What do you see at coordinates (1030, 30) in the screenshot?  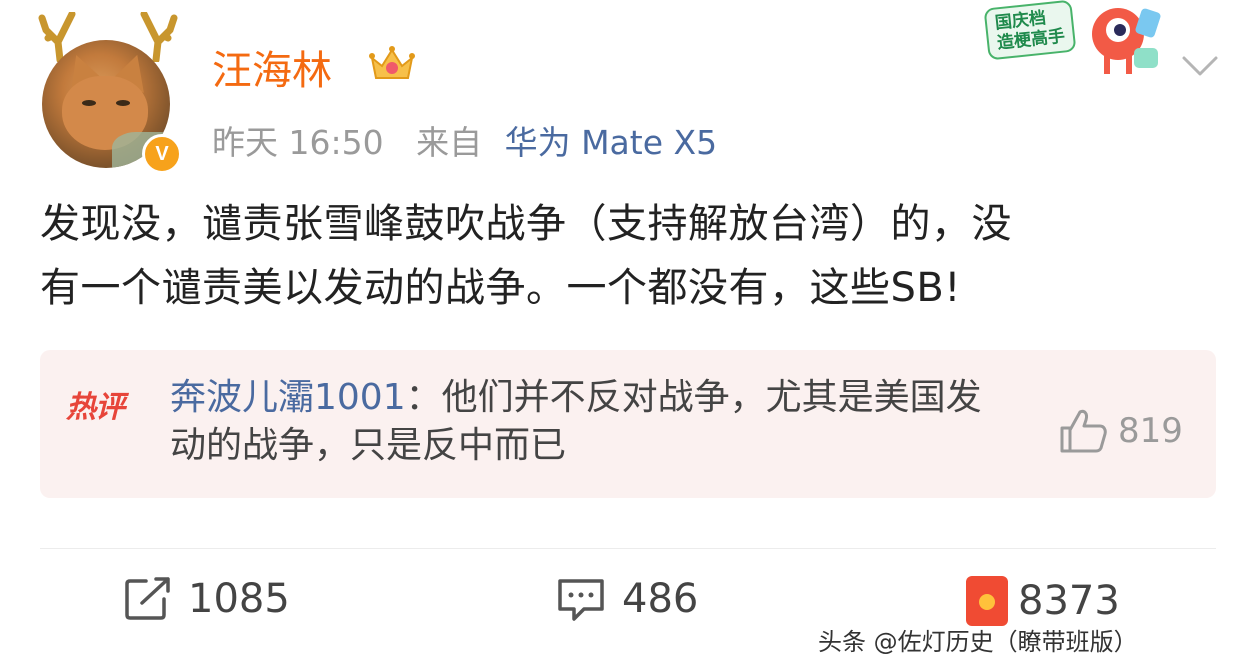 I see `promo-tag: 国庆档 造梗高手` at bounding box center [1030, 30].